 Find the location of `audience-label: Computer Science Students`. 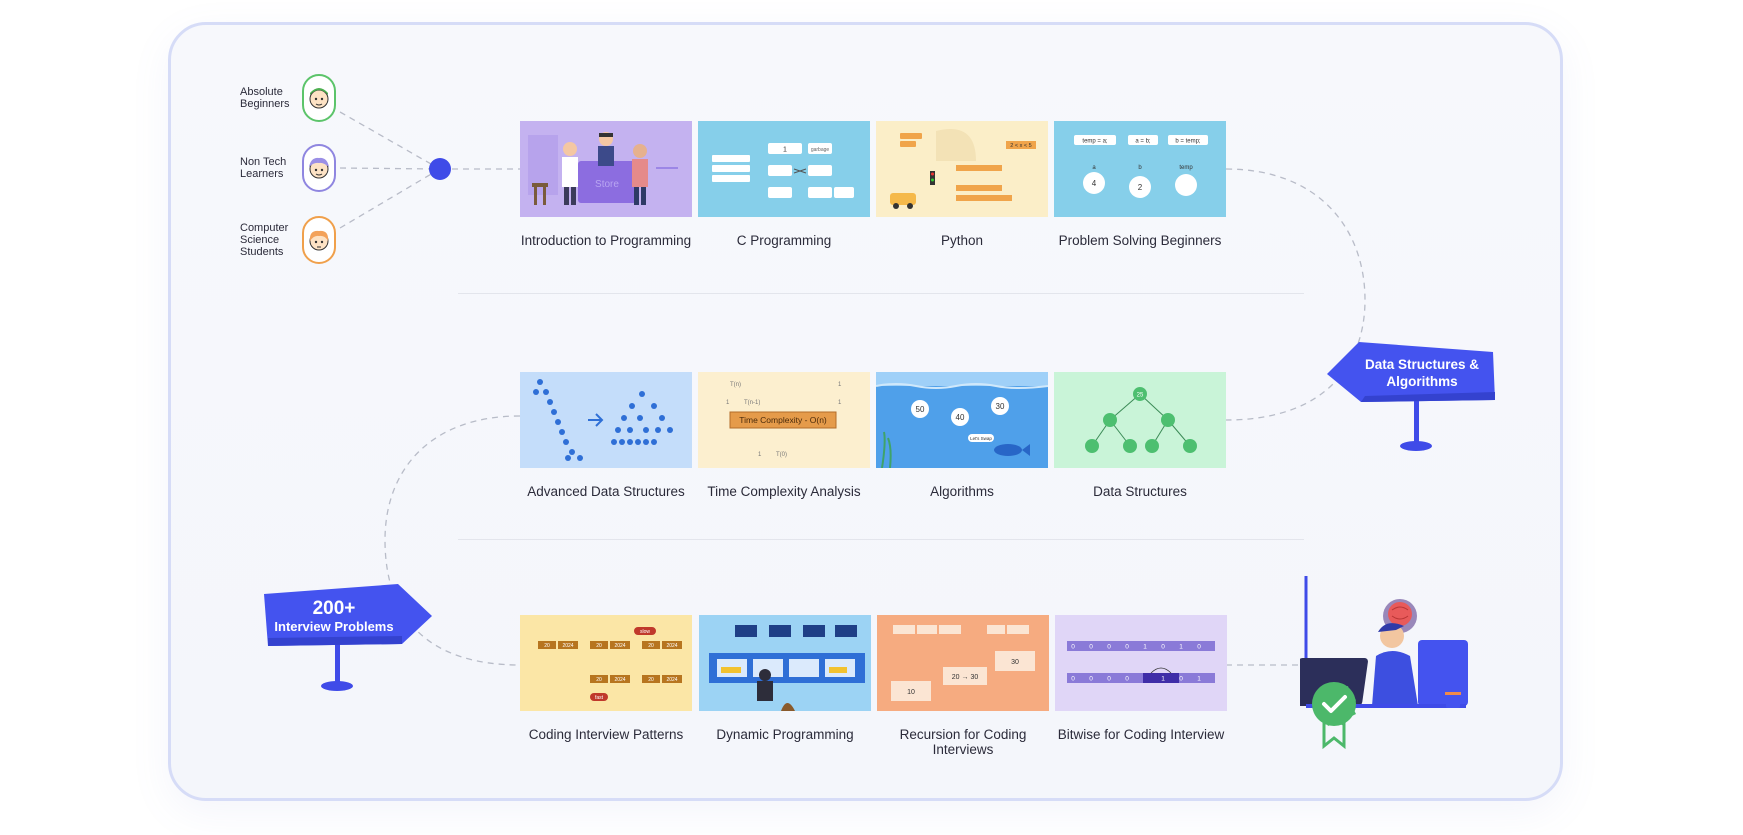

audience-label: Computer Science Students is located at coordinates (264, 240).